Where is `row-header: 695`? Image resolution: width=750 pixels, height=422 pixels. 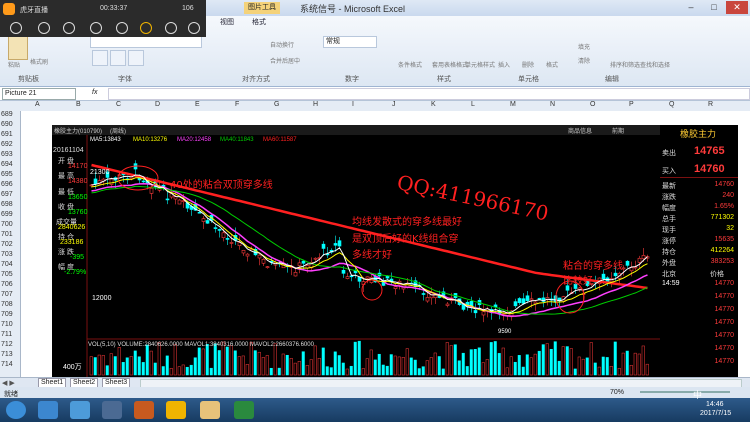
row-header: 695 is located at coordinates (7, 174).